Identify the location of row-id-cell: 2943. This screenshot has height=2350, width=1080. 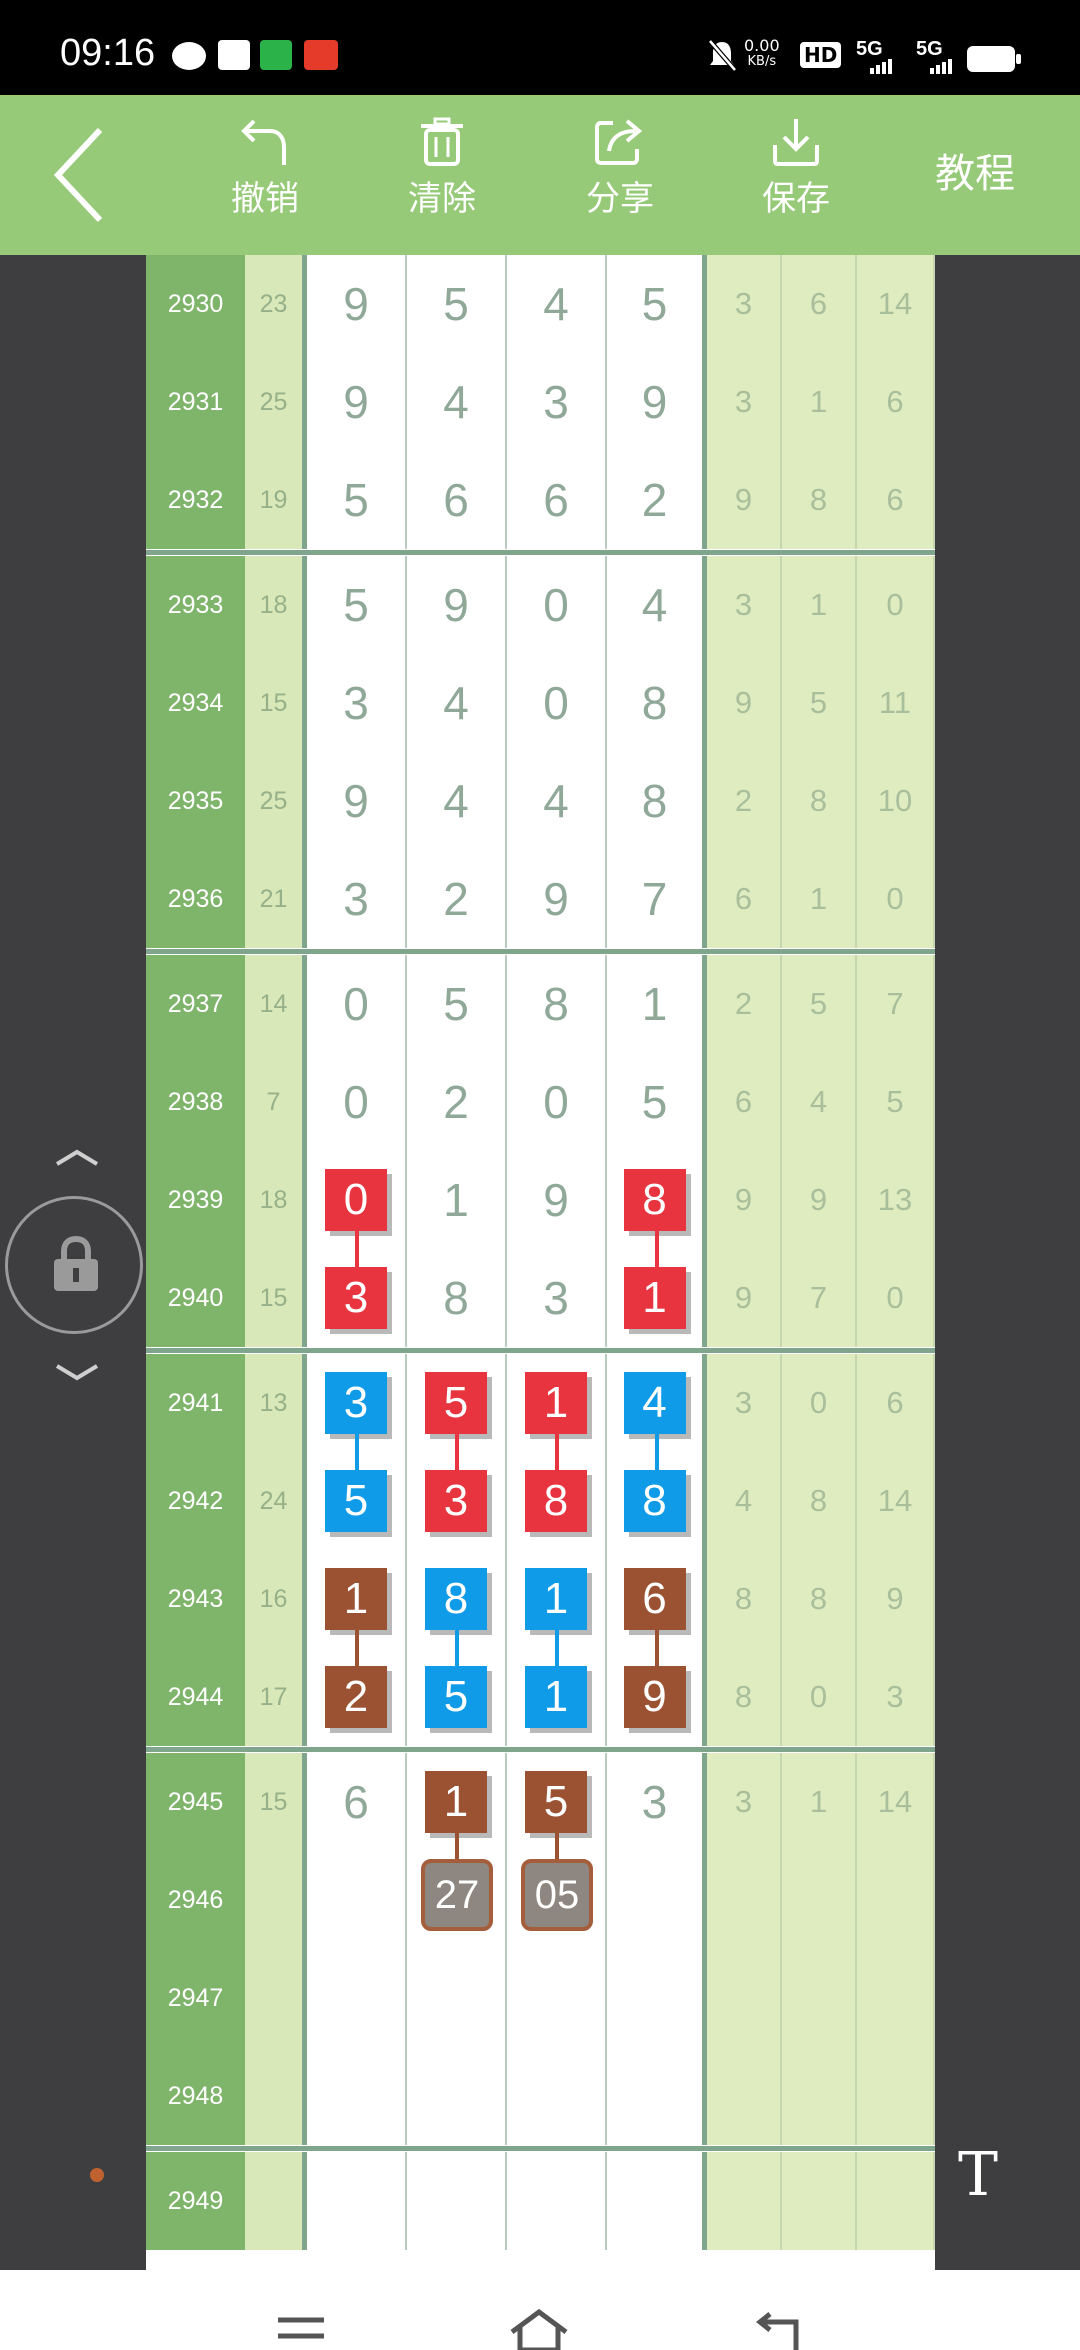
(195, 1599).